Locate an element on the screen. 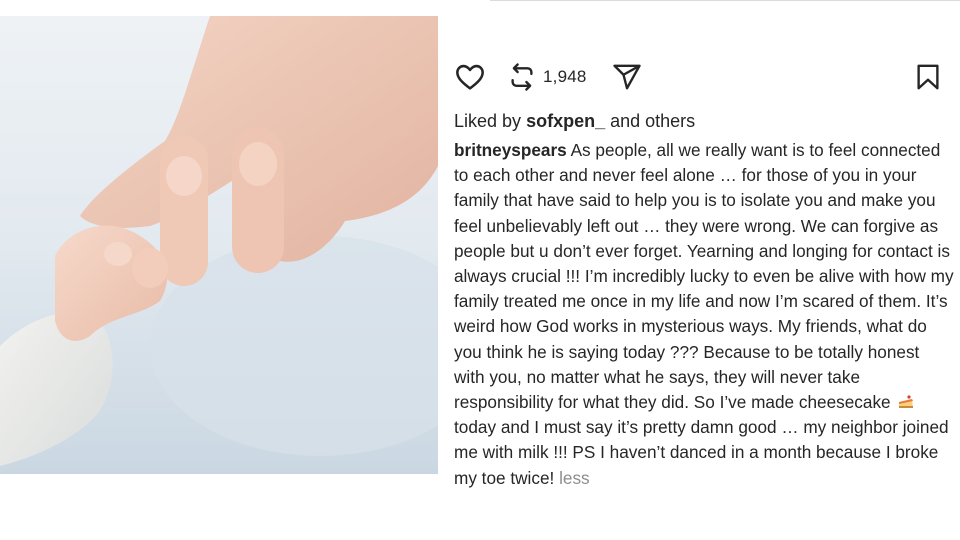 This screenshot has width=960, height=540. heart-icon is located at coordinates (470, 77).